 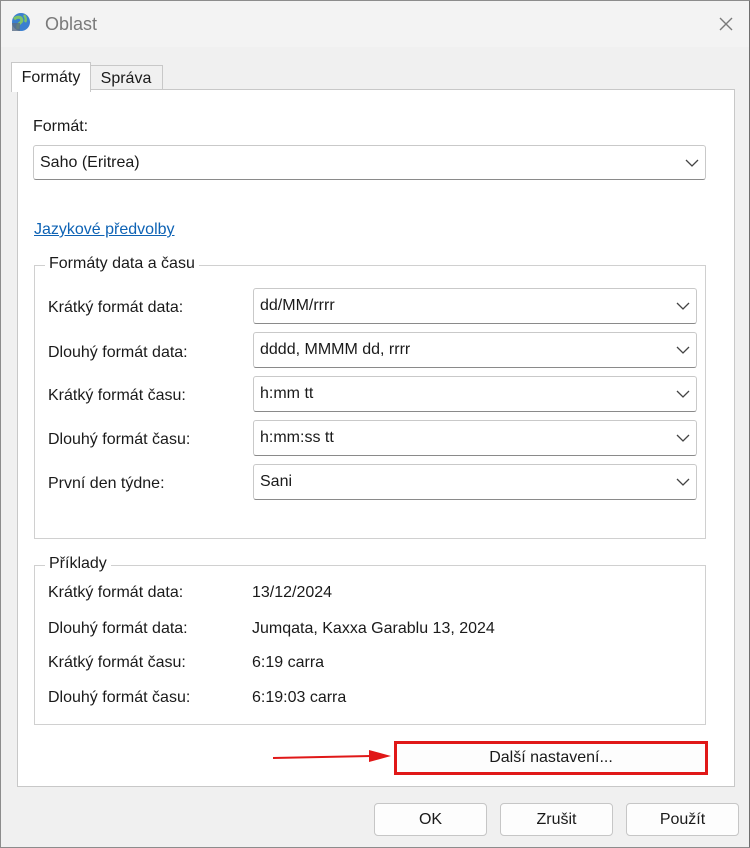 What do you see at coordinates (118, 352) in the screenshot?
I see `long-date-label: Dlouhý formát data:` at bounding box center [118, 352].